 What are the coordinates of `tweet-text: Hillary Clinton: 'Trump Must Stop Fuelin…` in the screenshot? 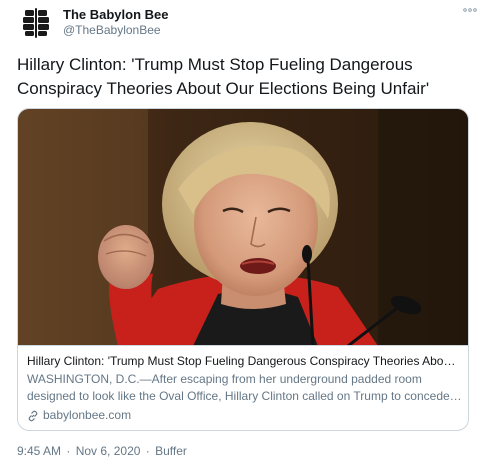 It's located at (223, 76).